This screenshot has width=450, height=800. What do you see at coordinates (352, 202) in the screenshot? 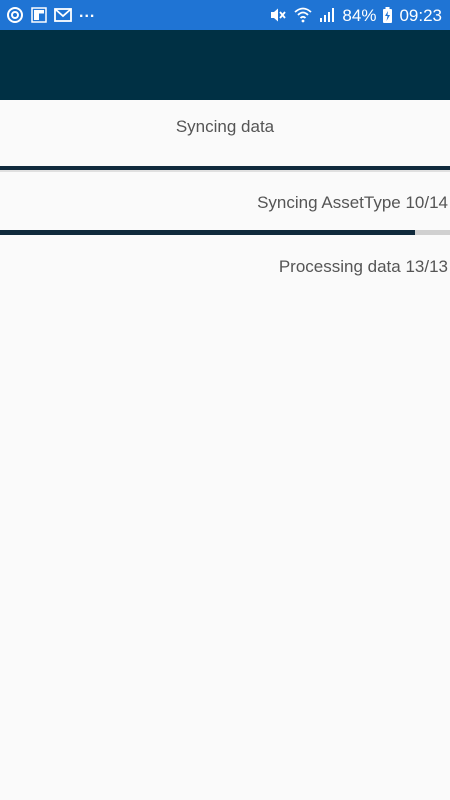
I see `asset-type-sync-label: Syncing AssetType 10/14` at bounding box center [352, 202].